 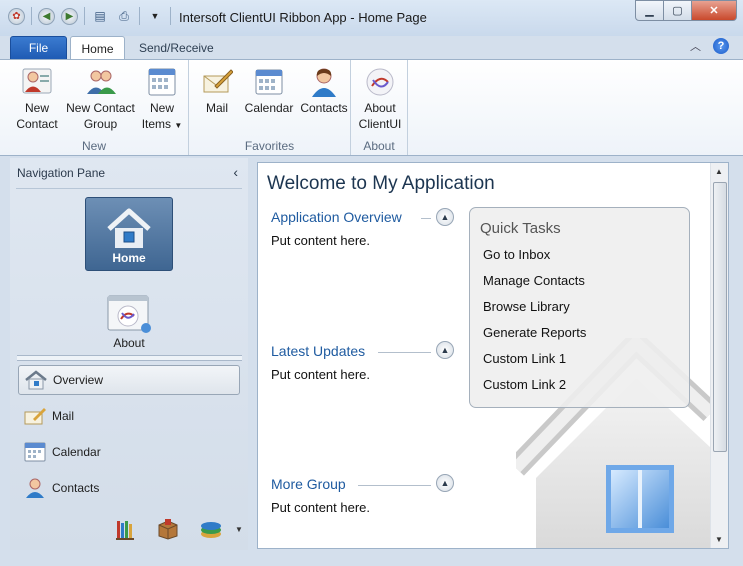 I want to click on ribbon-group-favorites: Mail Calendar Contacts Favorites, so click(x=270, y=107).